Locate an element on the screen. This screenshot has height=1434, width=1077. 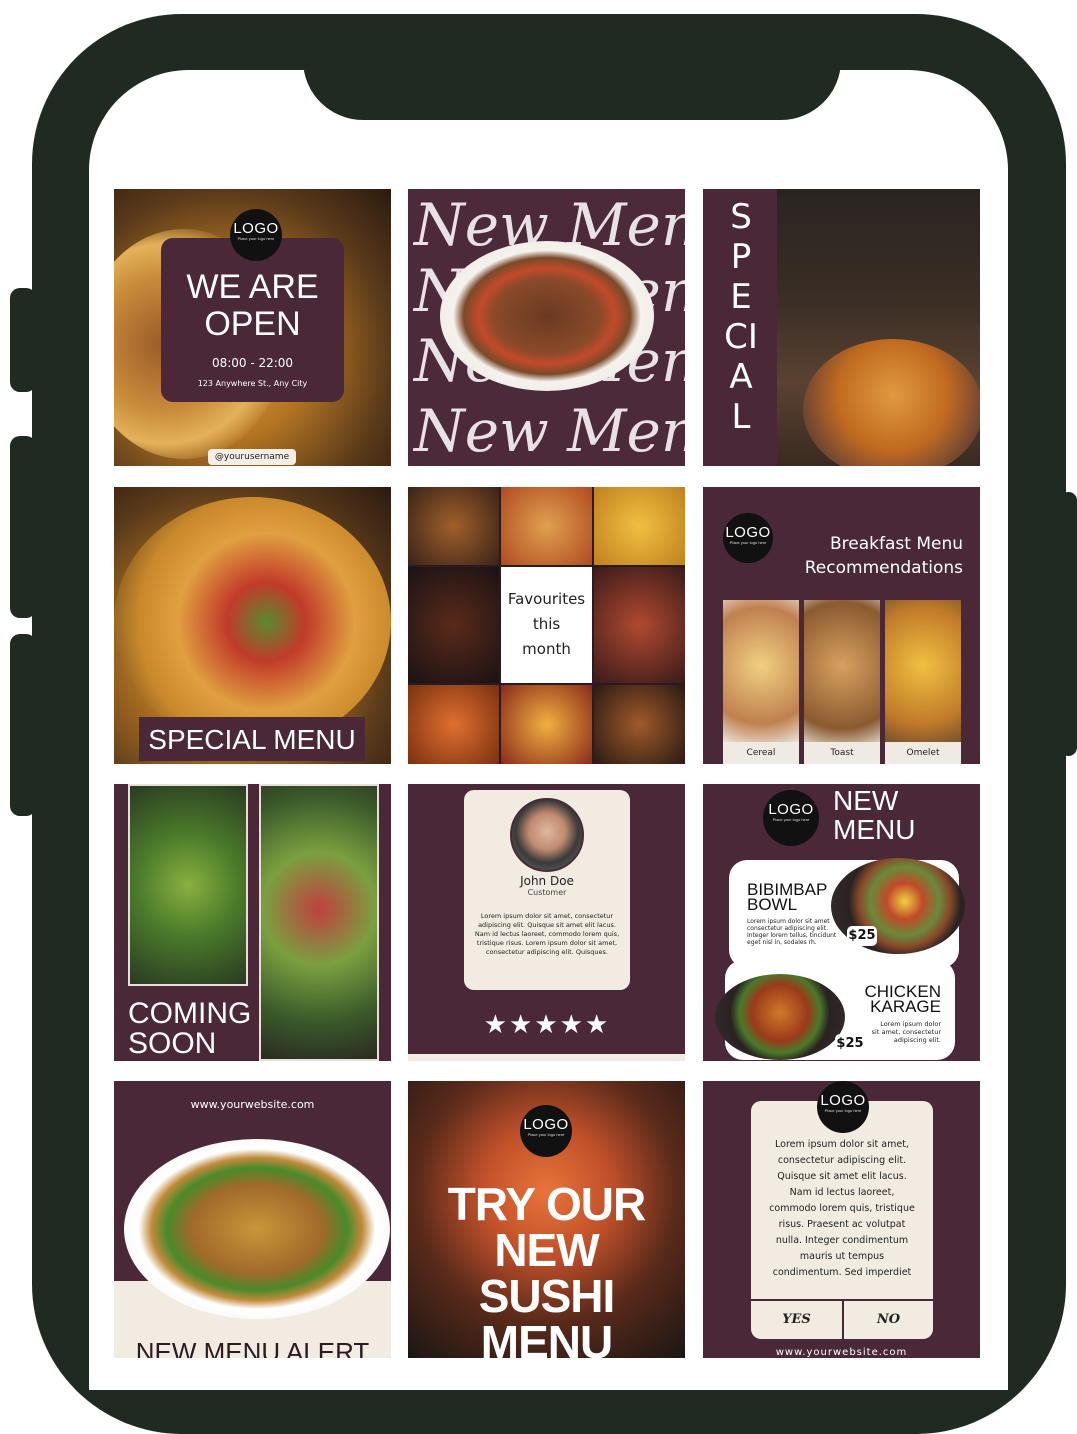
special-menu-banner: SPECIAL MENU is located at coordinates (252, 739).